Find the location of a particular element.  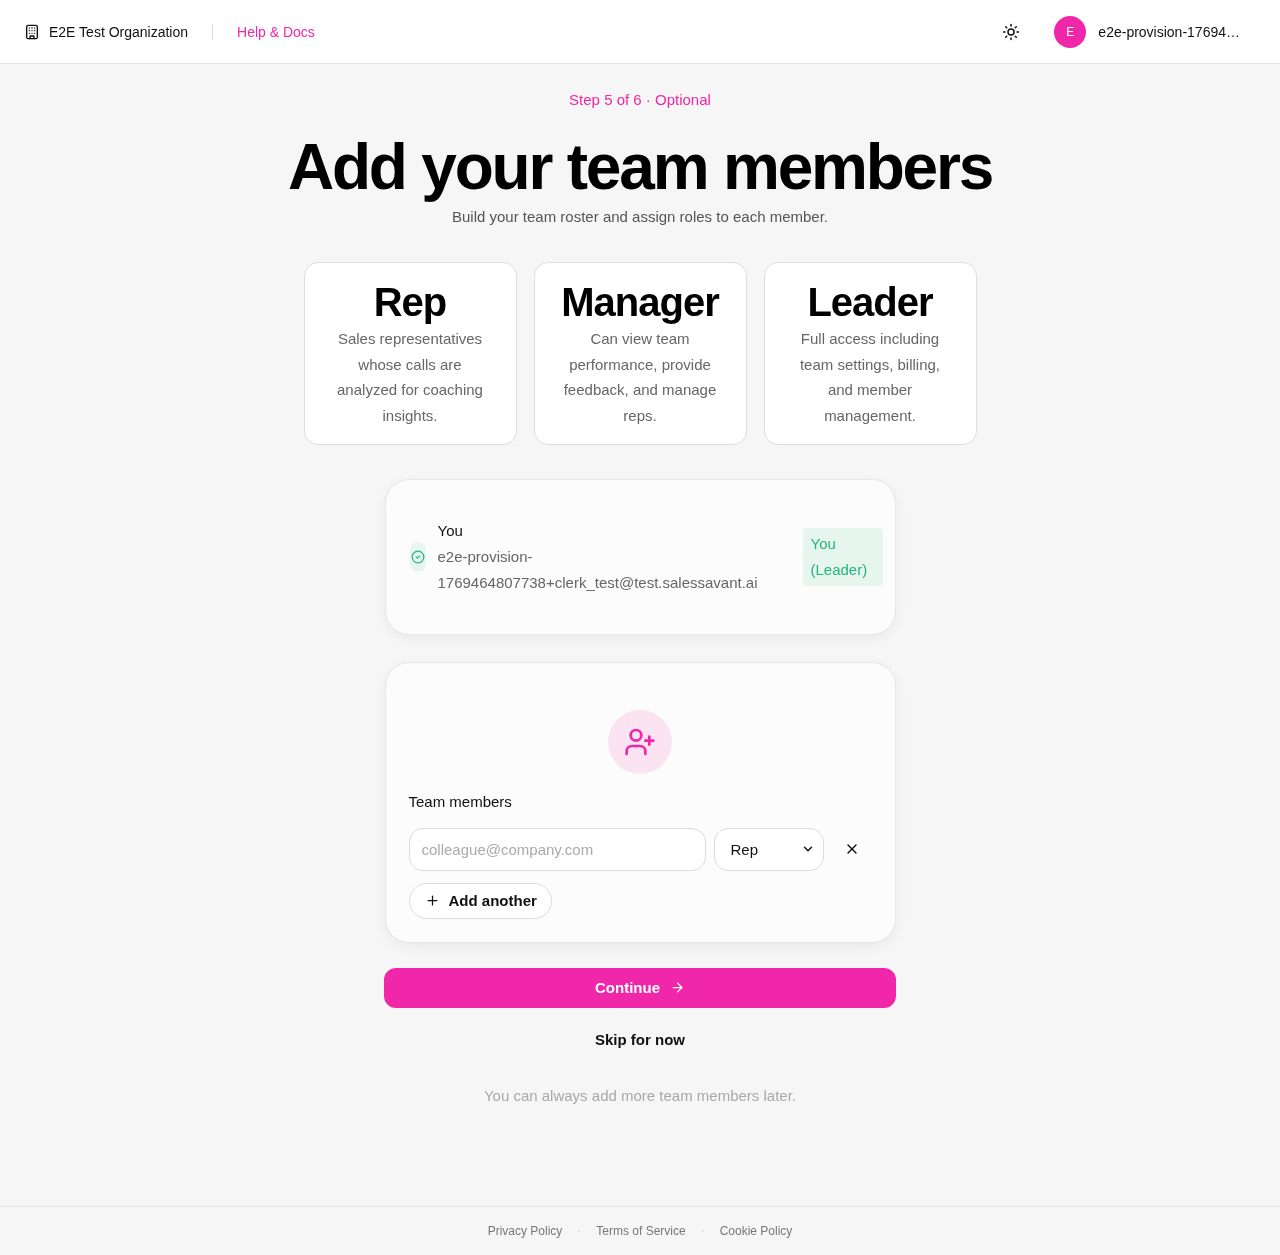

footer-link: Cookie Policy is located at coordinates (756, 1231).